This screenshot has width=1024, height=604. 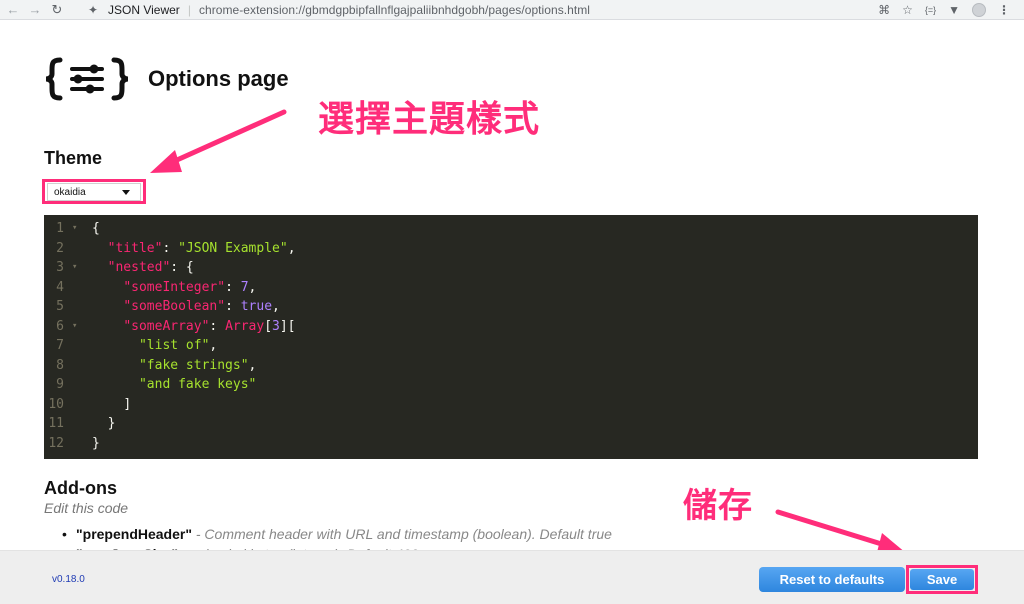 I want to click on theme-select: okaidia, so click(x=94, y=192).